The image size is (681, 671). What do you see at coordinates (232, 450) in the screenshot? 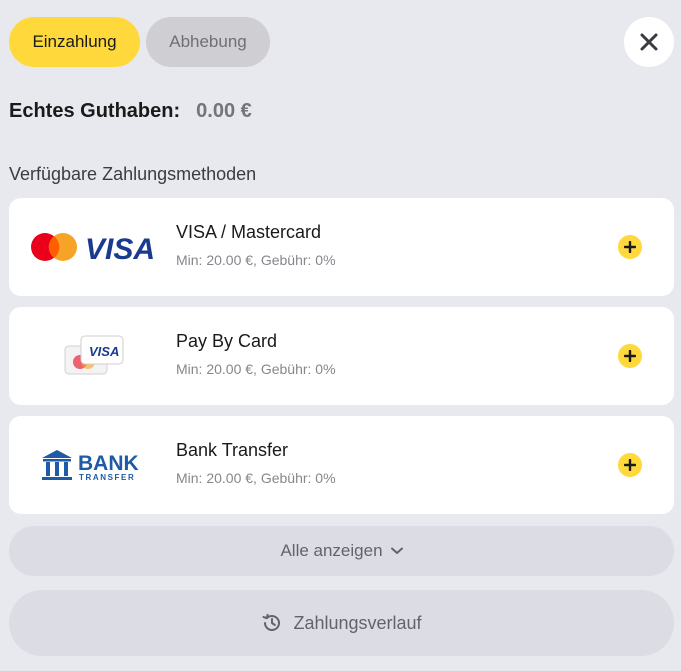
I see `method-name: Bank Transfer` at bounding box center [232, 450].